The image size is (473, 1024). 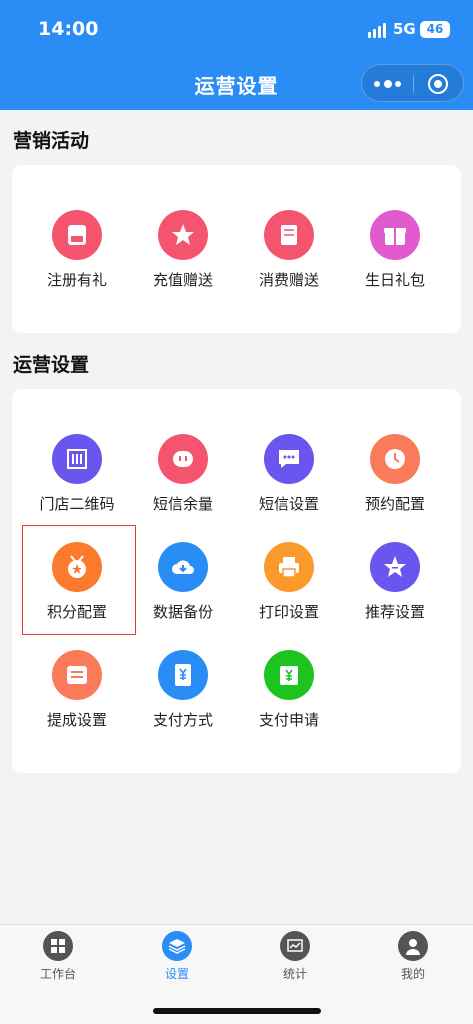 What do you see at coordinates (182, 280) in the screenshot?
I see `marketing-item-label: 充值赠送` at bounding box center [182, 280].